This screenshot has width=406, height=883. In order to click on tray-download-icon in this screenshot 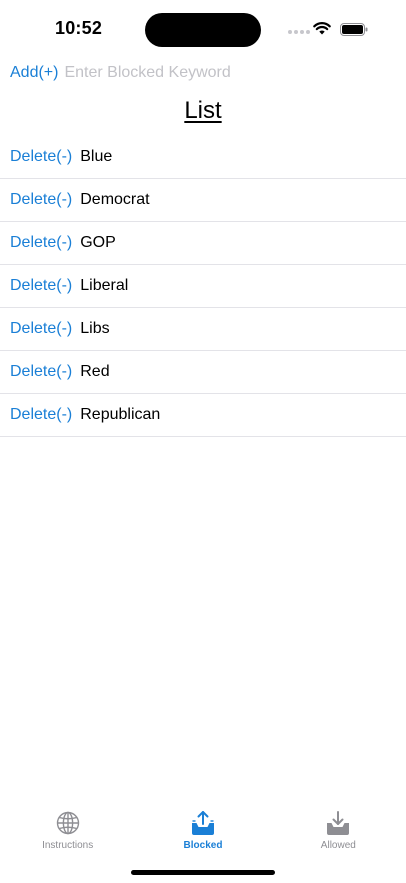, I will do `click(338, 823)`.